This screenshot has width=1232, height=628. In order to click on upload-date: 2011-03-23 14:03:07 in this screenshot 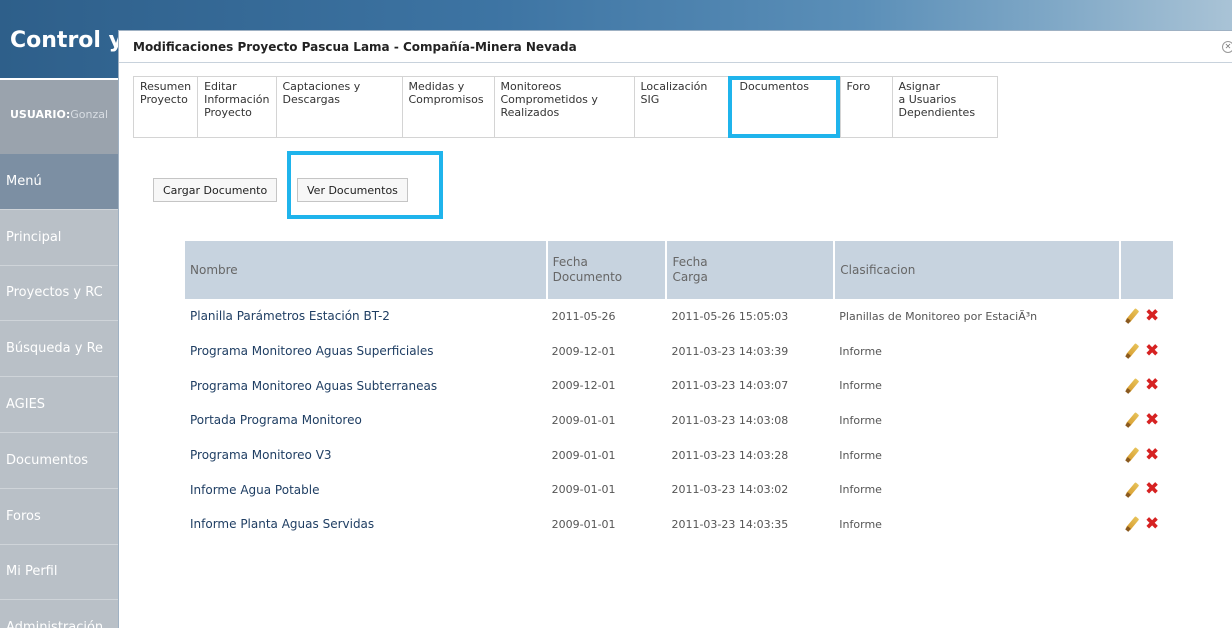, I will do `click(730, 386)`.